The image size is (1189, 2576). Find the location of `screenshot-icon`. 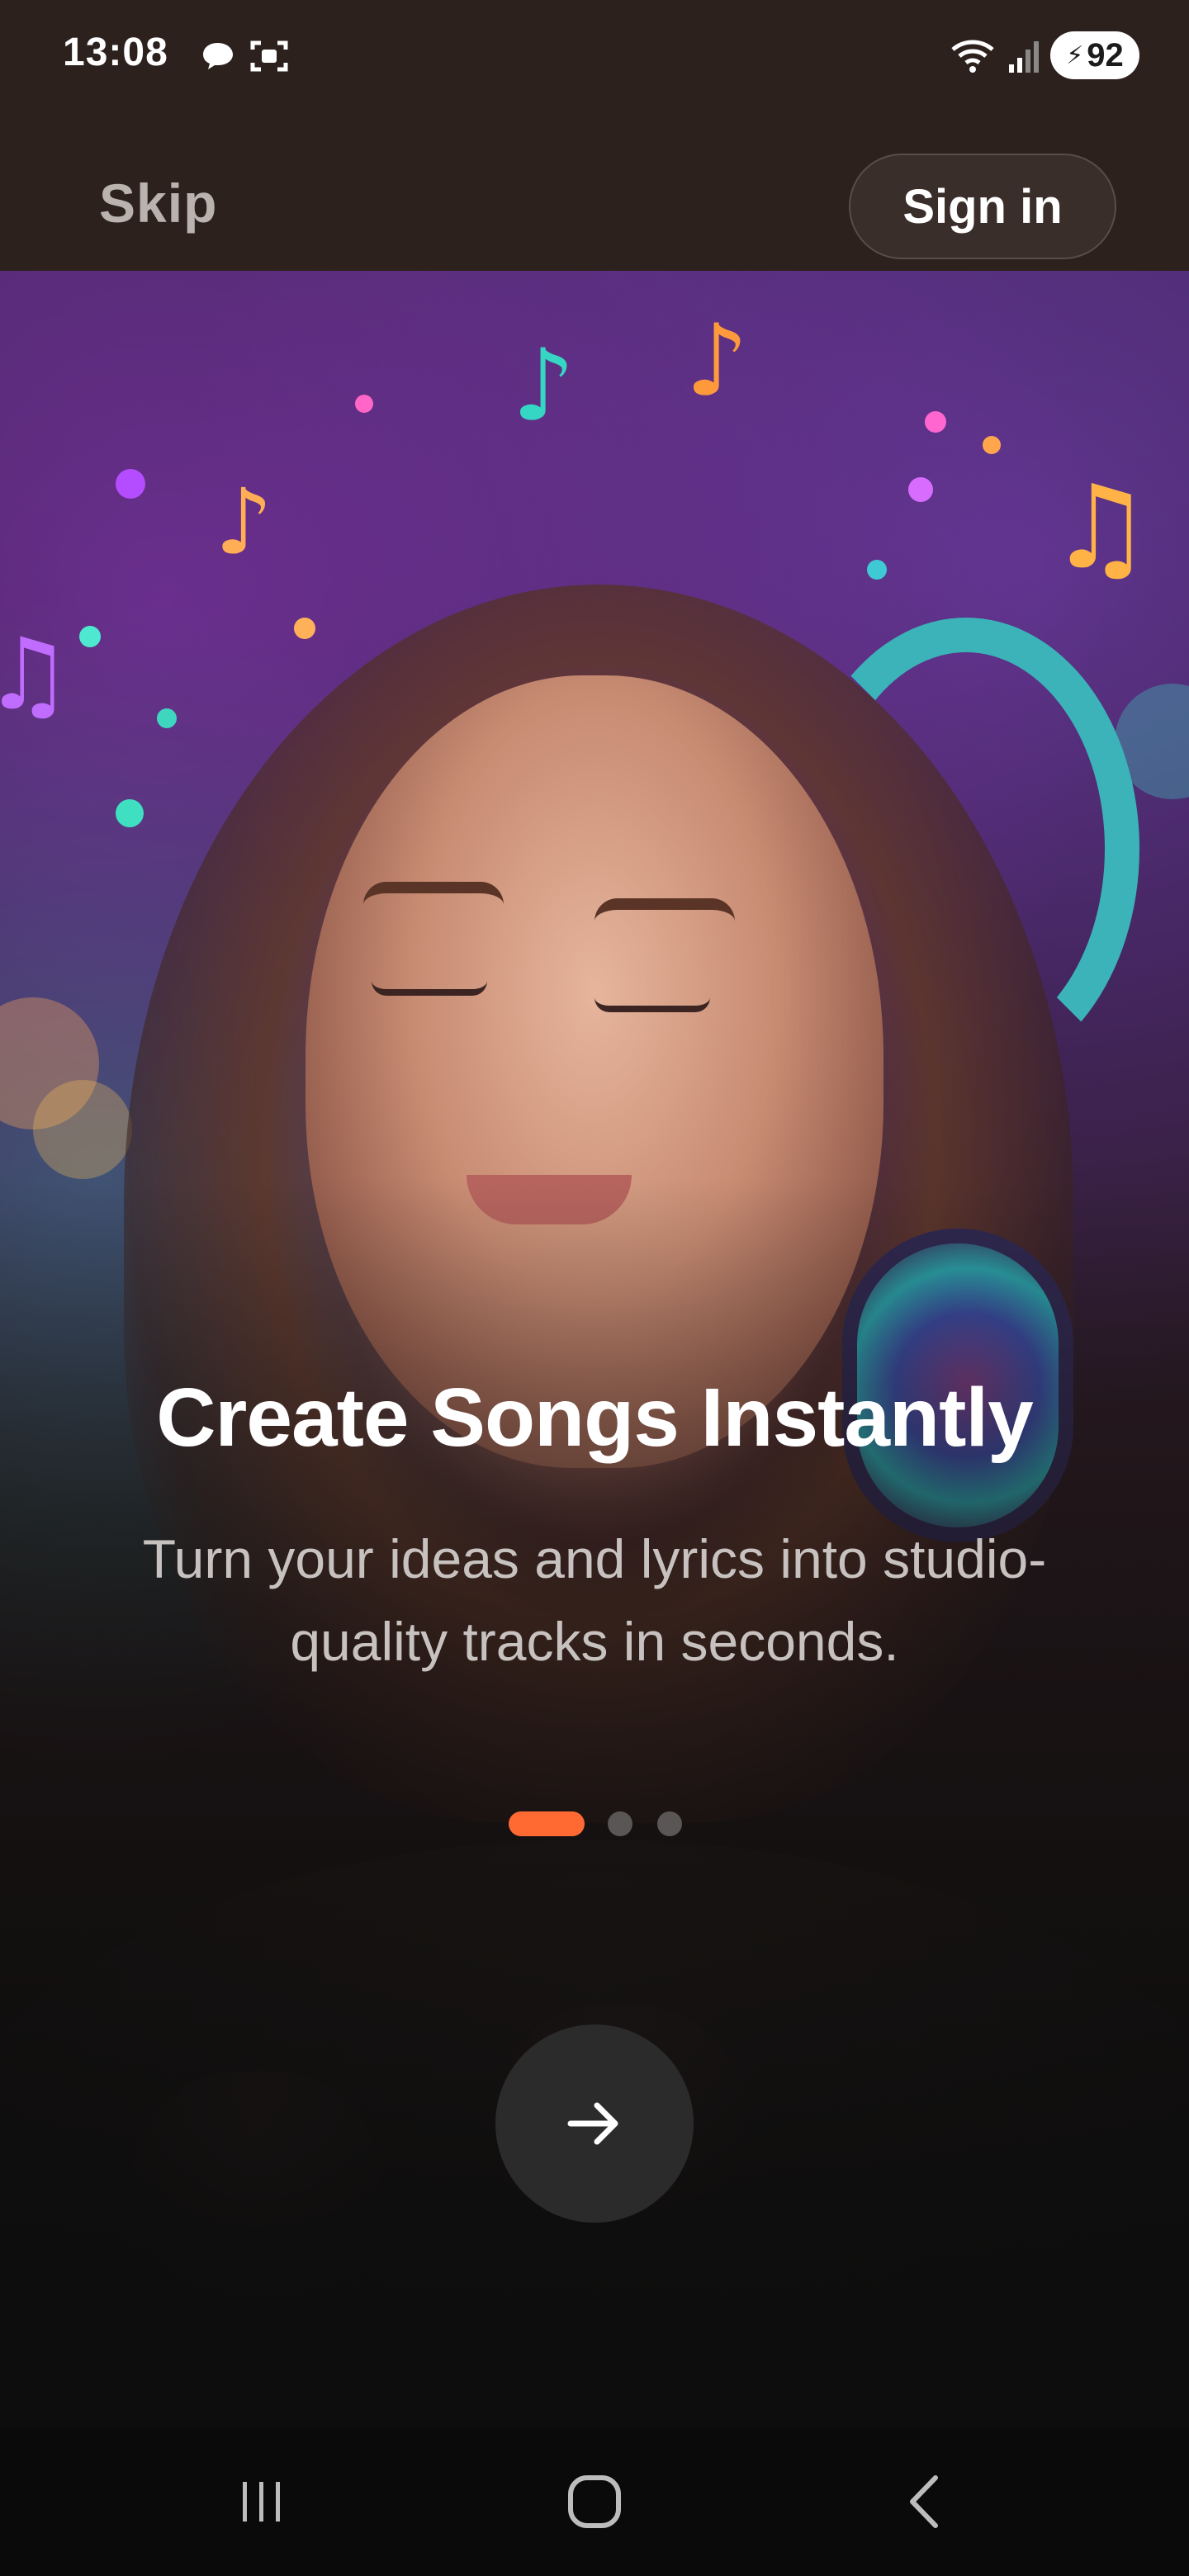

screenshot-icon is located at coordinates (269, 56).